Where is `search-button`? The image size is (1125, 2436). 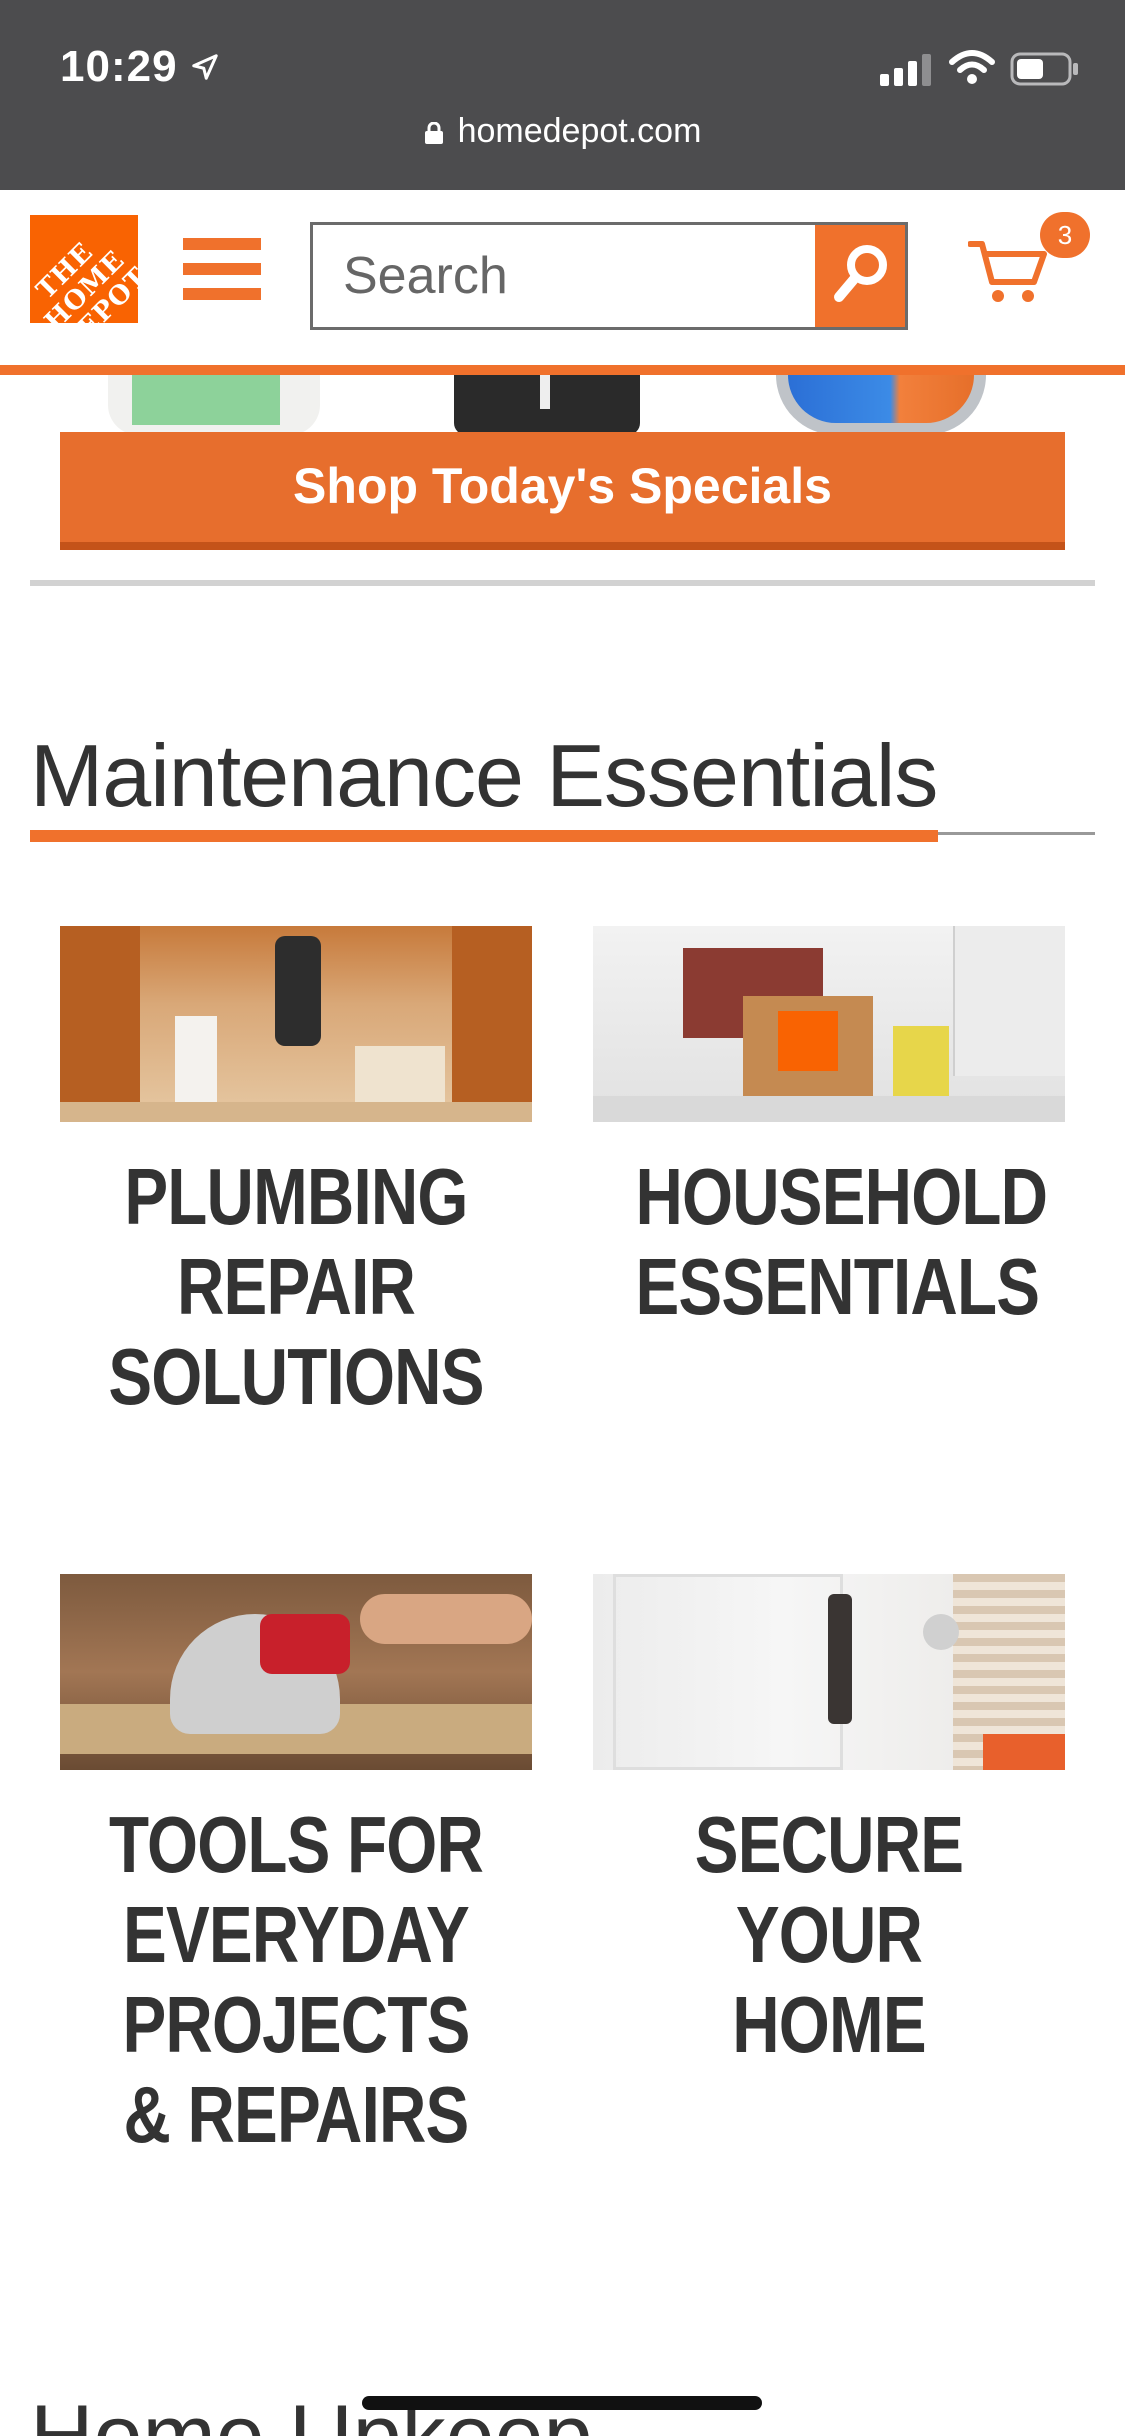 search-button is located at coordinates (860, 276).